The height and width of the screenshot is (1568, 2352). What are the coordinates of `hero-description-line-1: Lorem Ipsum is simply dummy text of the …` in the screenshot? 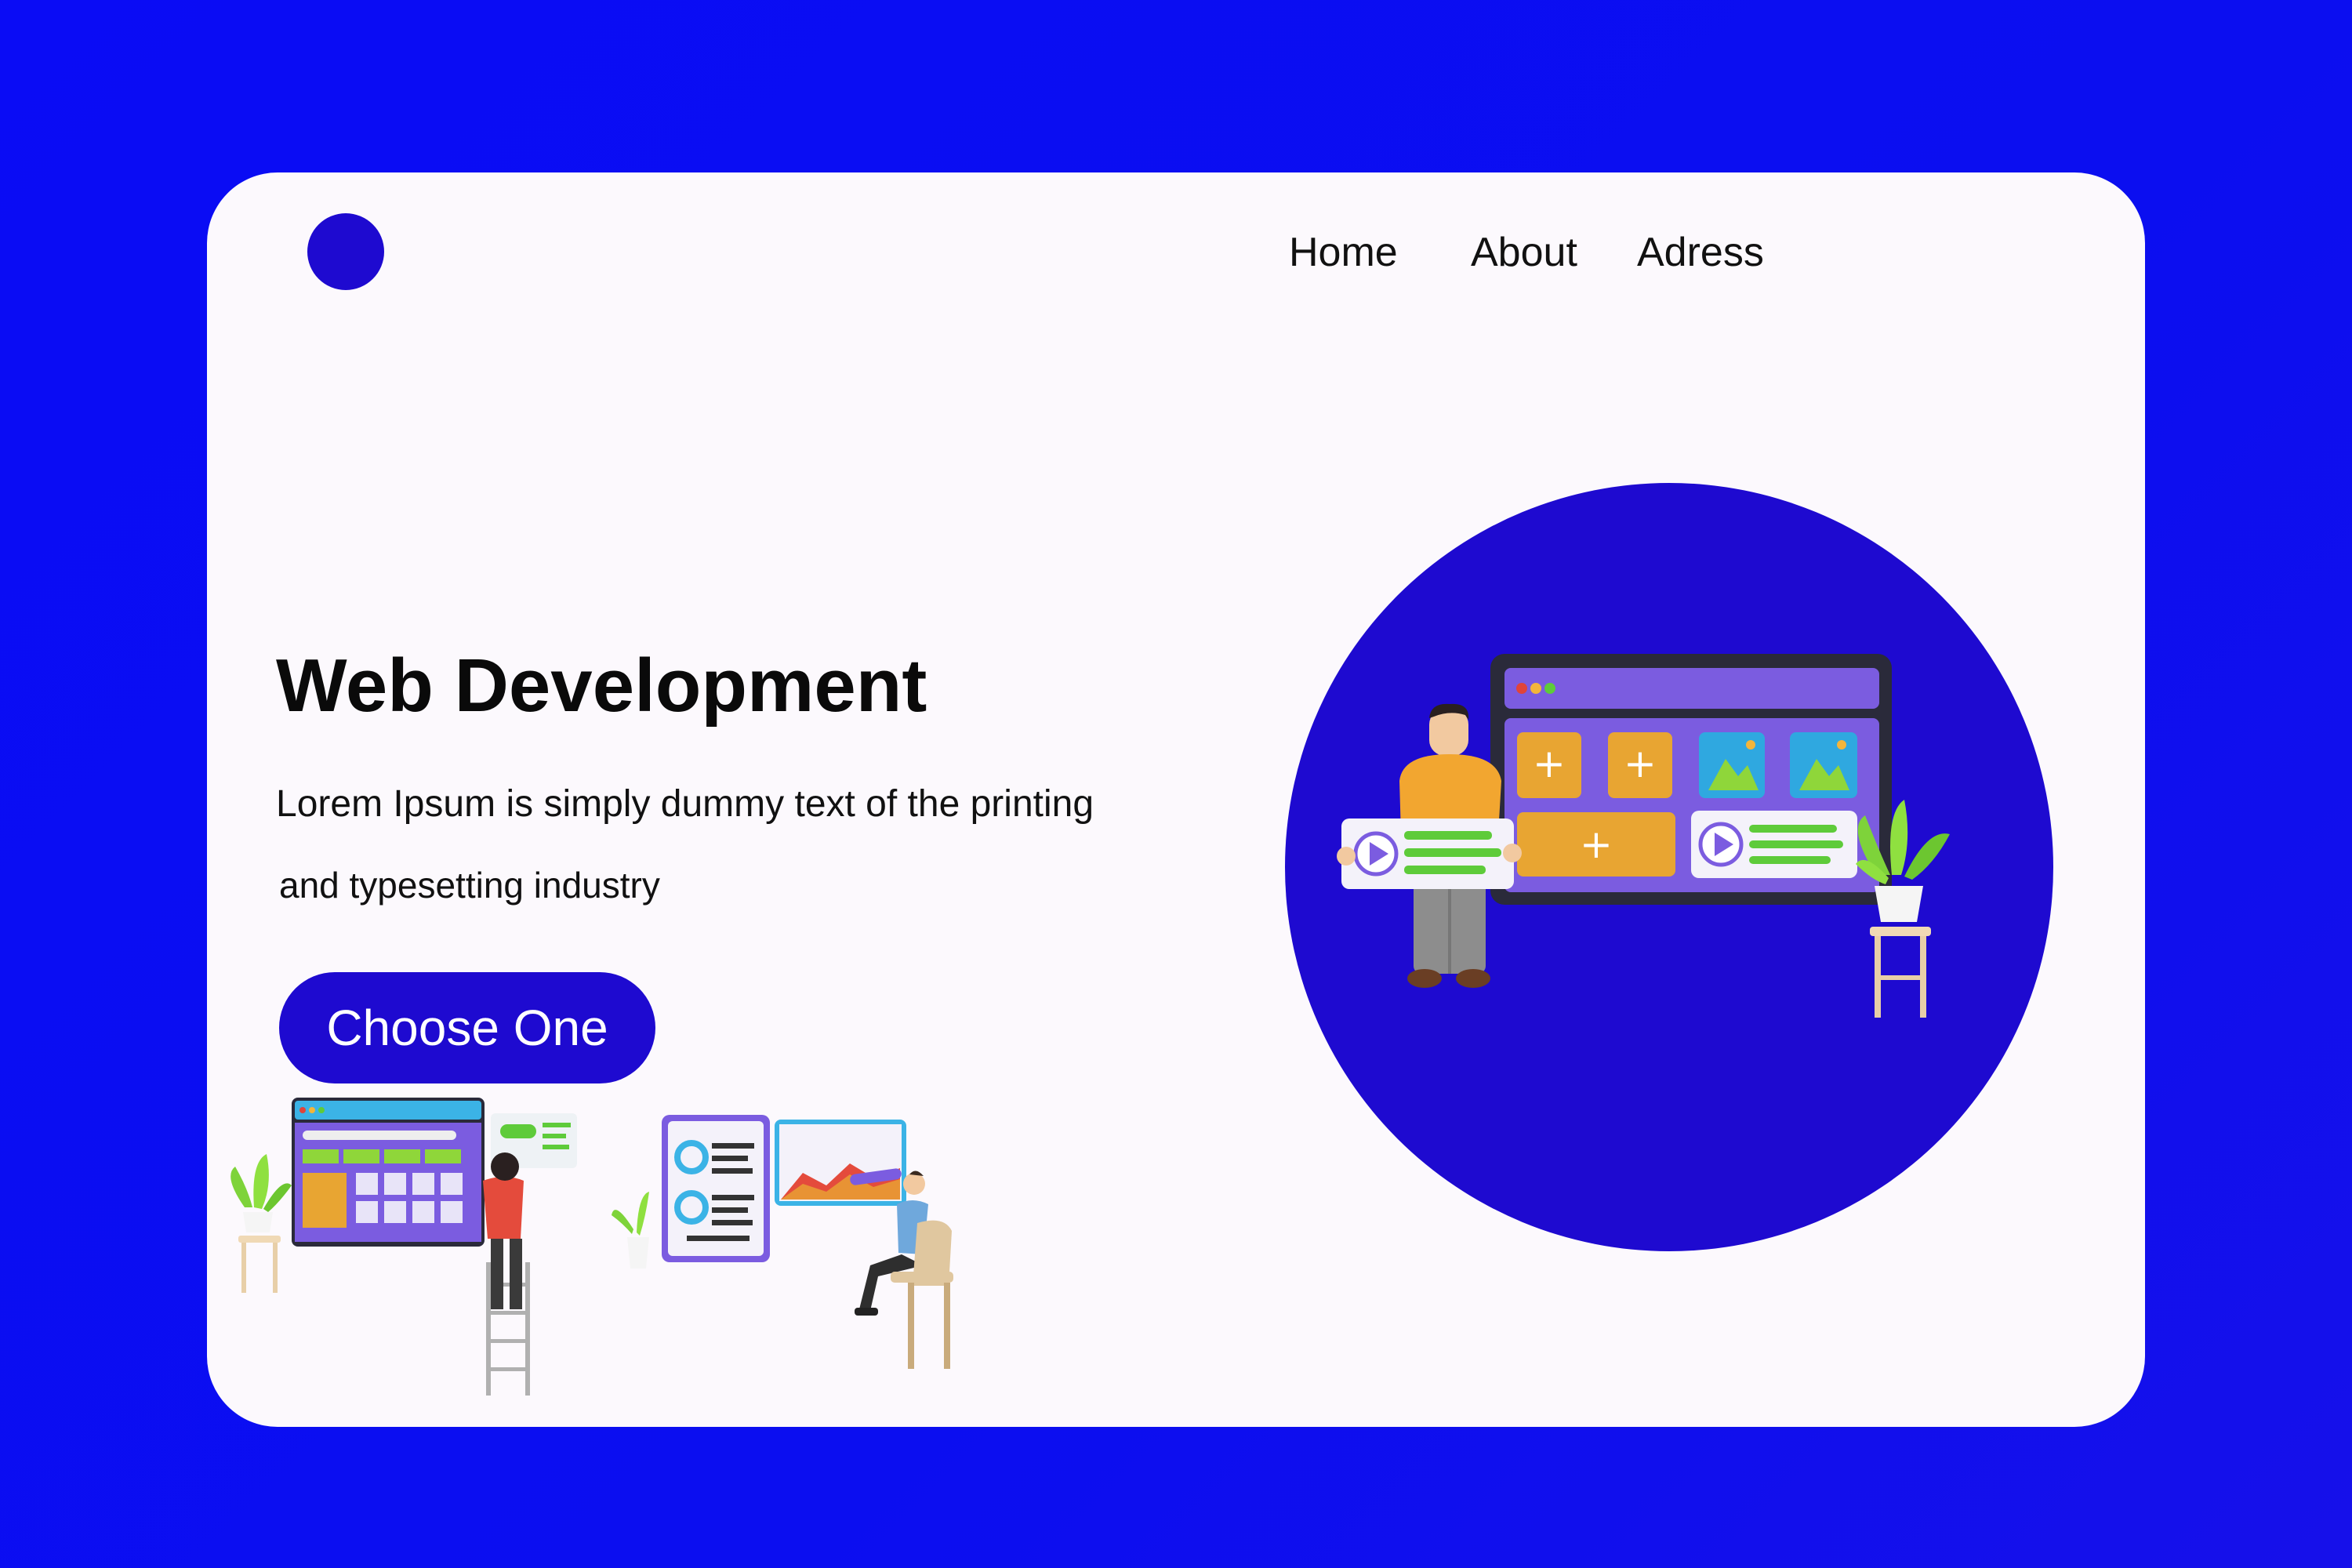 It's located at (685, 804).